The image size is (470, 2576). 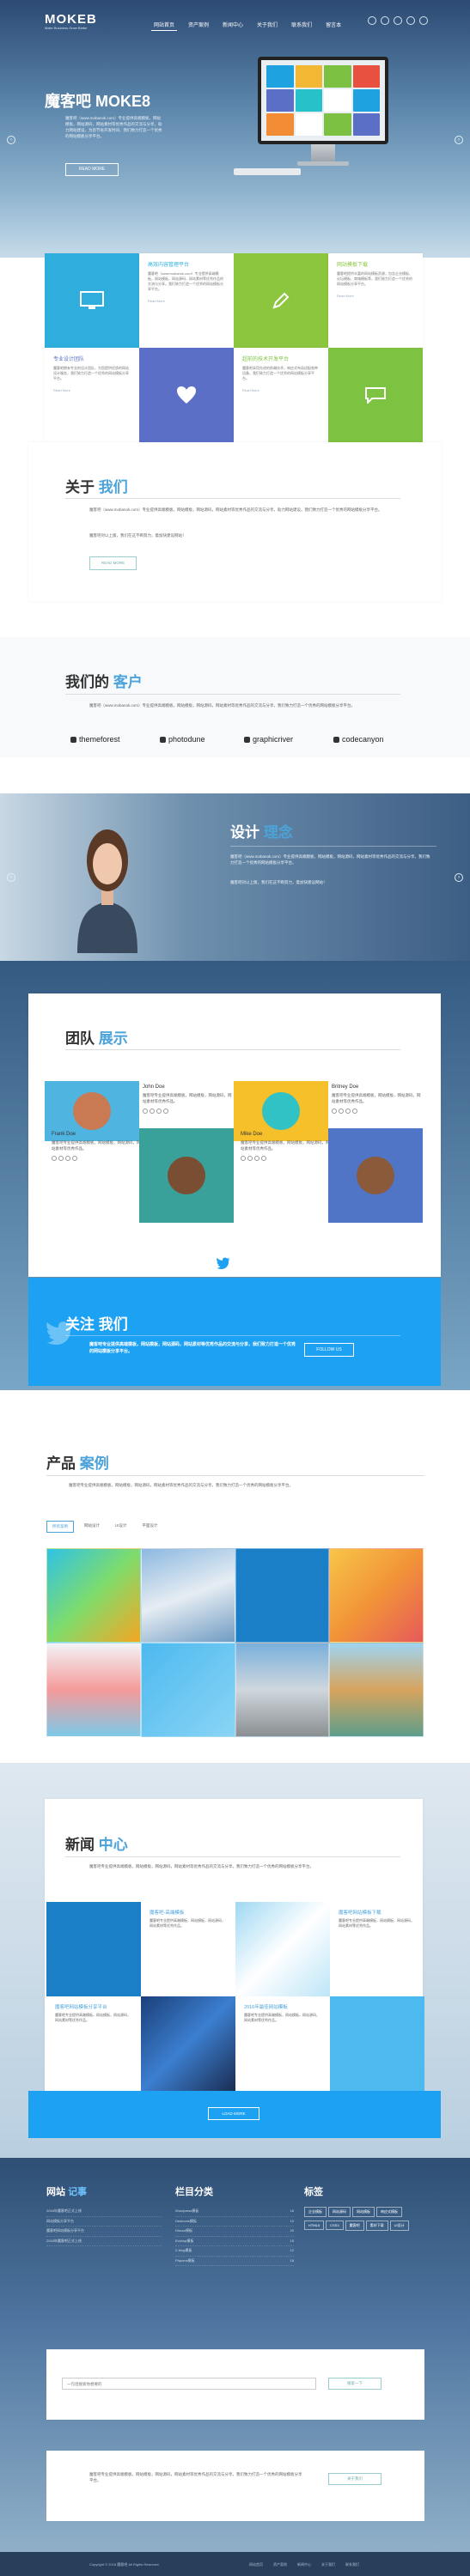 I want to click on footer-link: 联系我们, so click(x=352, y=2565).